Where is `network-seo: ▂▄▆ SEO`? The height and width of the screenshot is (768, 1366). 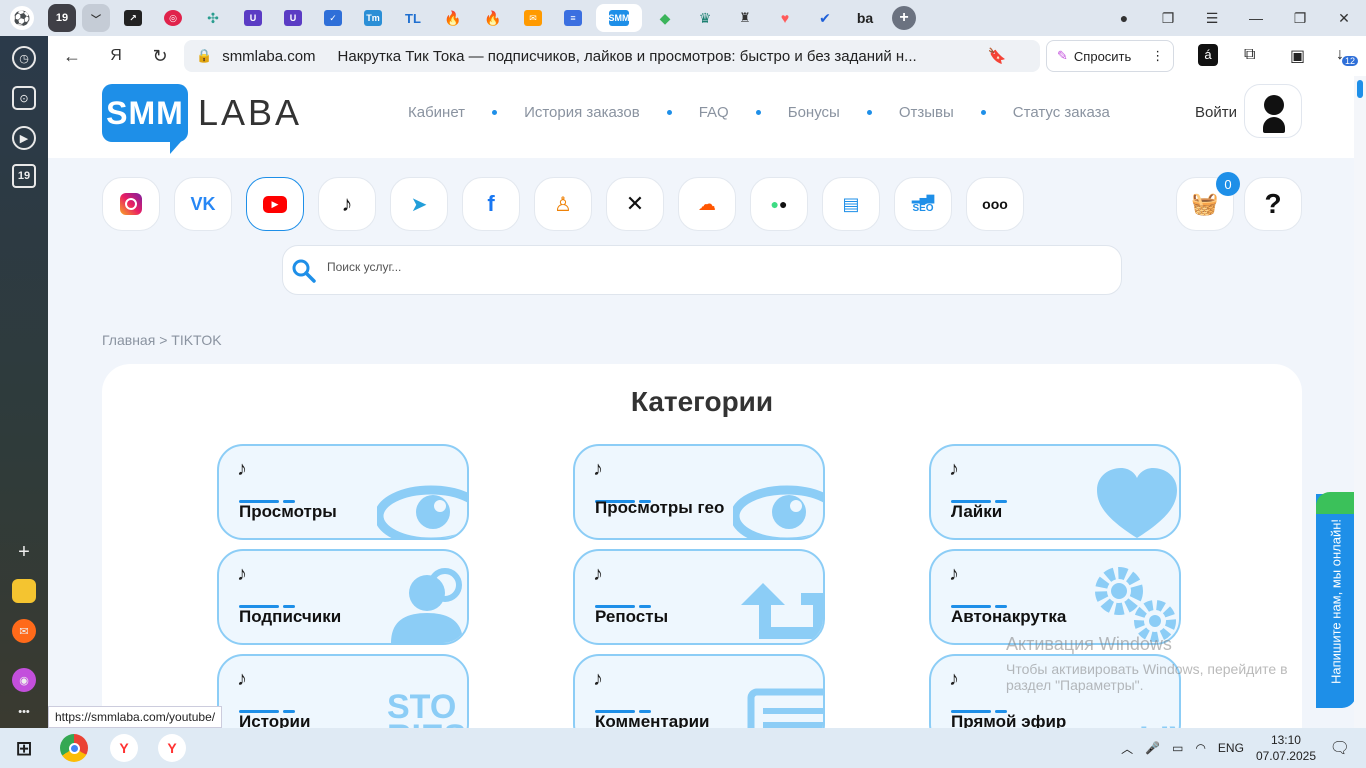 network-seo: ▂▄▆ SEO is located at coordinates (923, 204).